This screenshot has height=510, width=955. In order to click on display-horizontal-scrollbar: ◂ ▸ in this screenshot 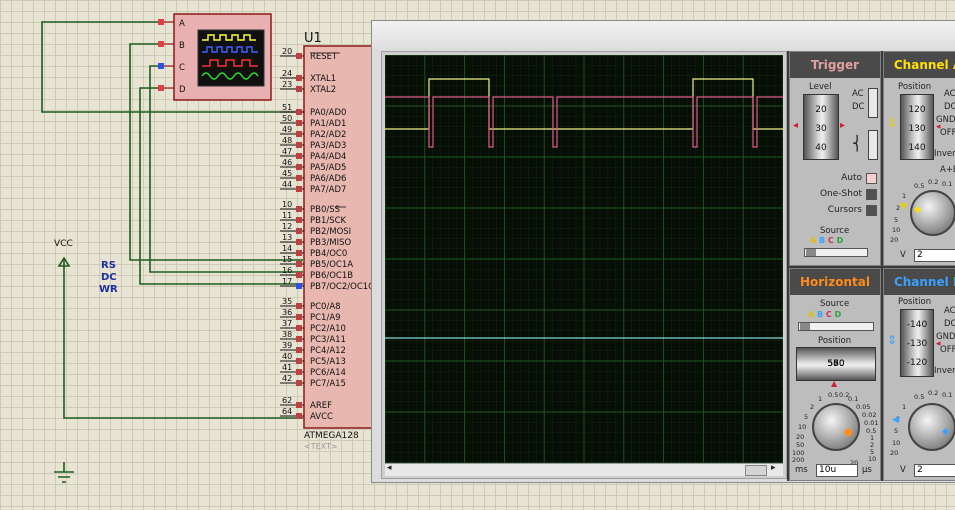, I will do `click(584, 469)`.